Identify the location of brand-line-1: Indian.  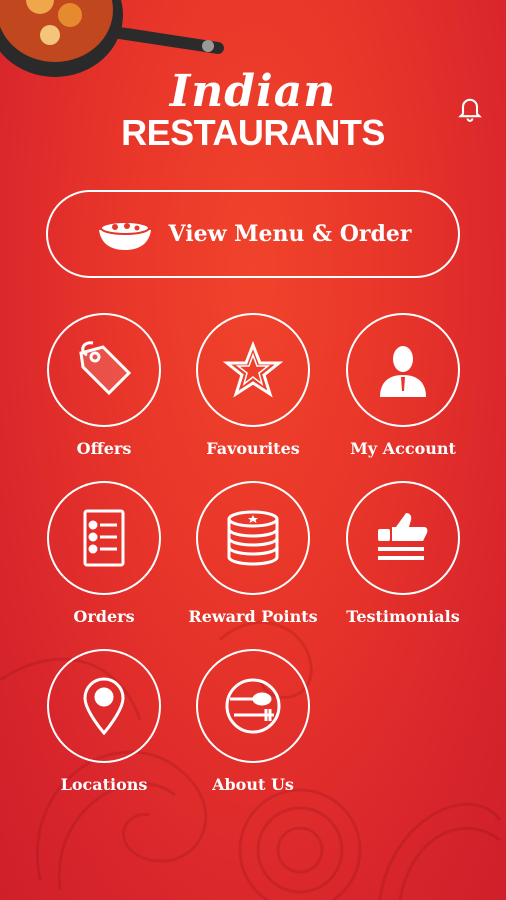
(253, 91).